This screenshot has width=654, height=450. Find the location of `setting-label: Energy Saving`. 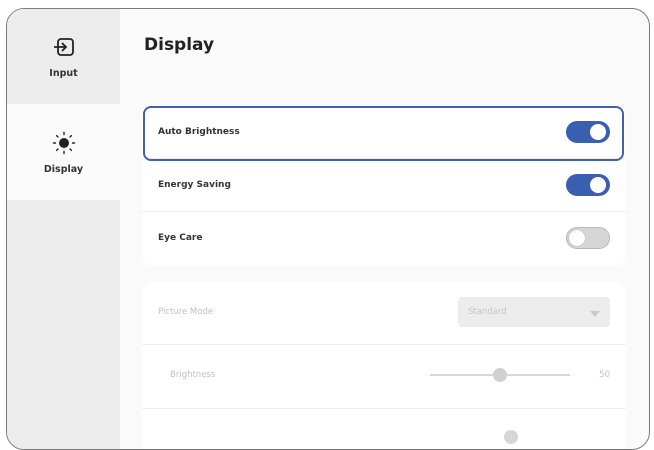

setting-label: Energy Saving is located at coordinates (194, 185).